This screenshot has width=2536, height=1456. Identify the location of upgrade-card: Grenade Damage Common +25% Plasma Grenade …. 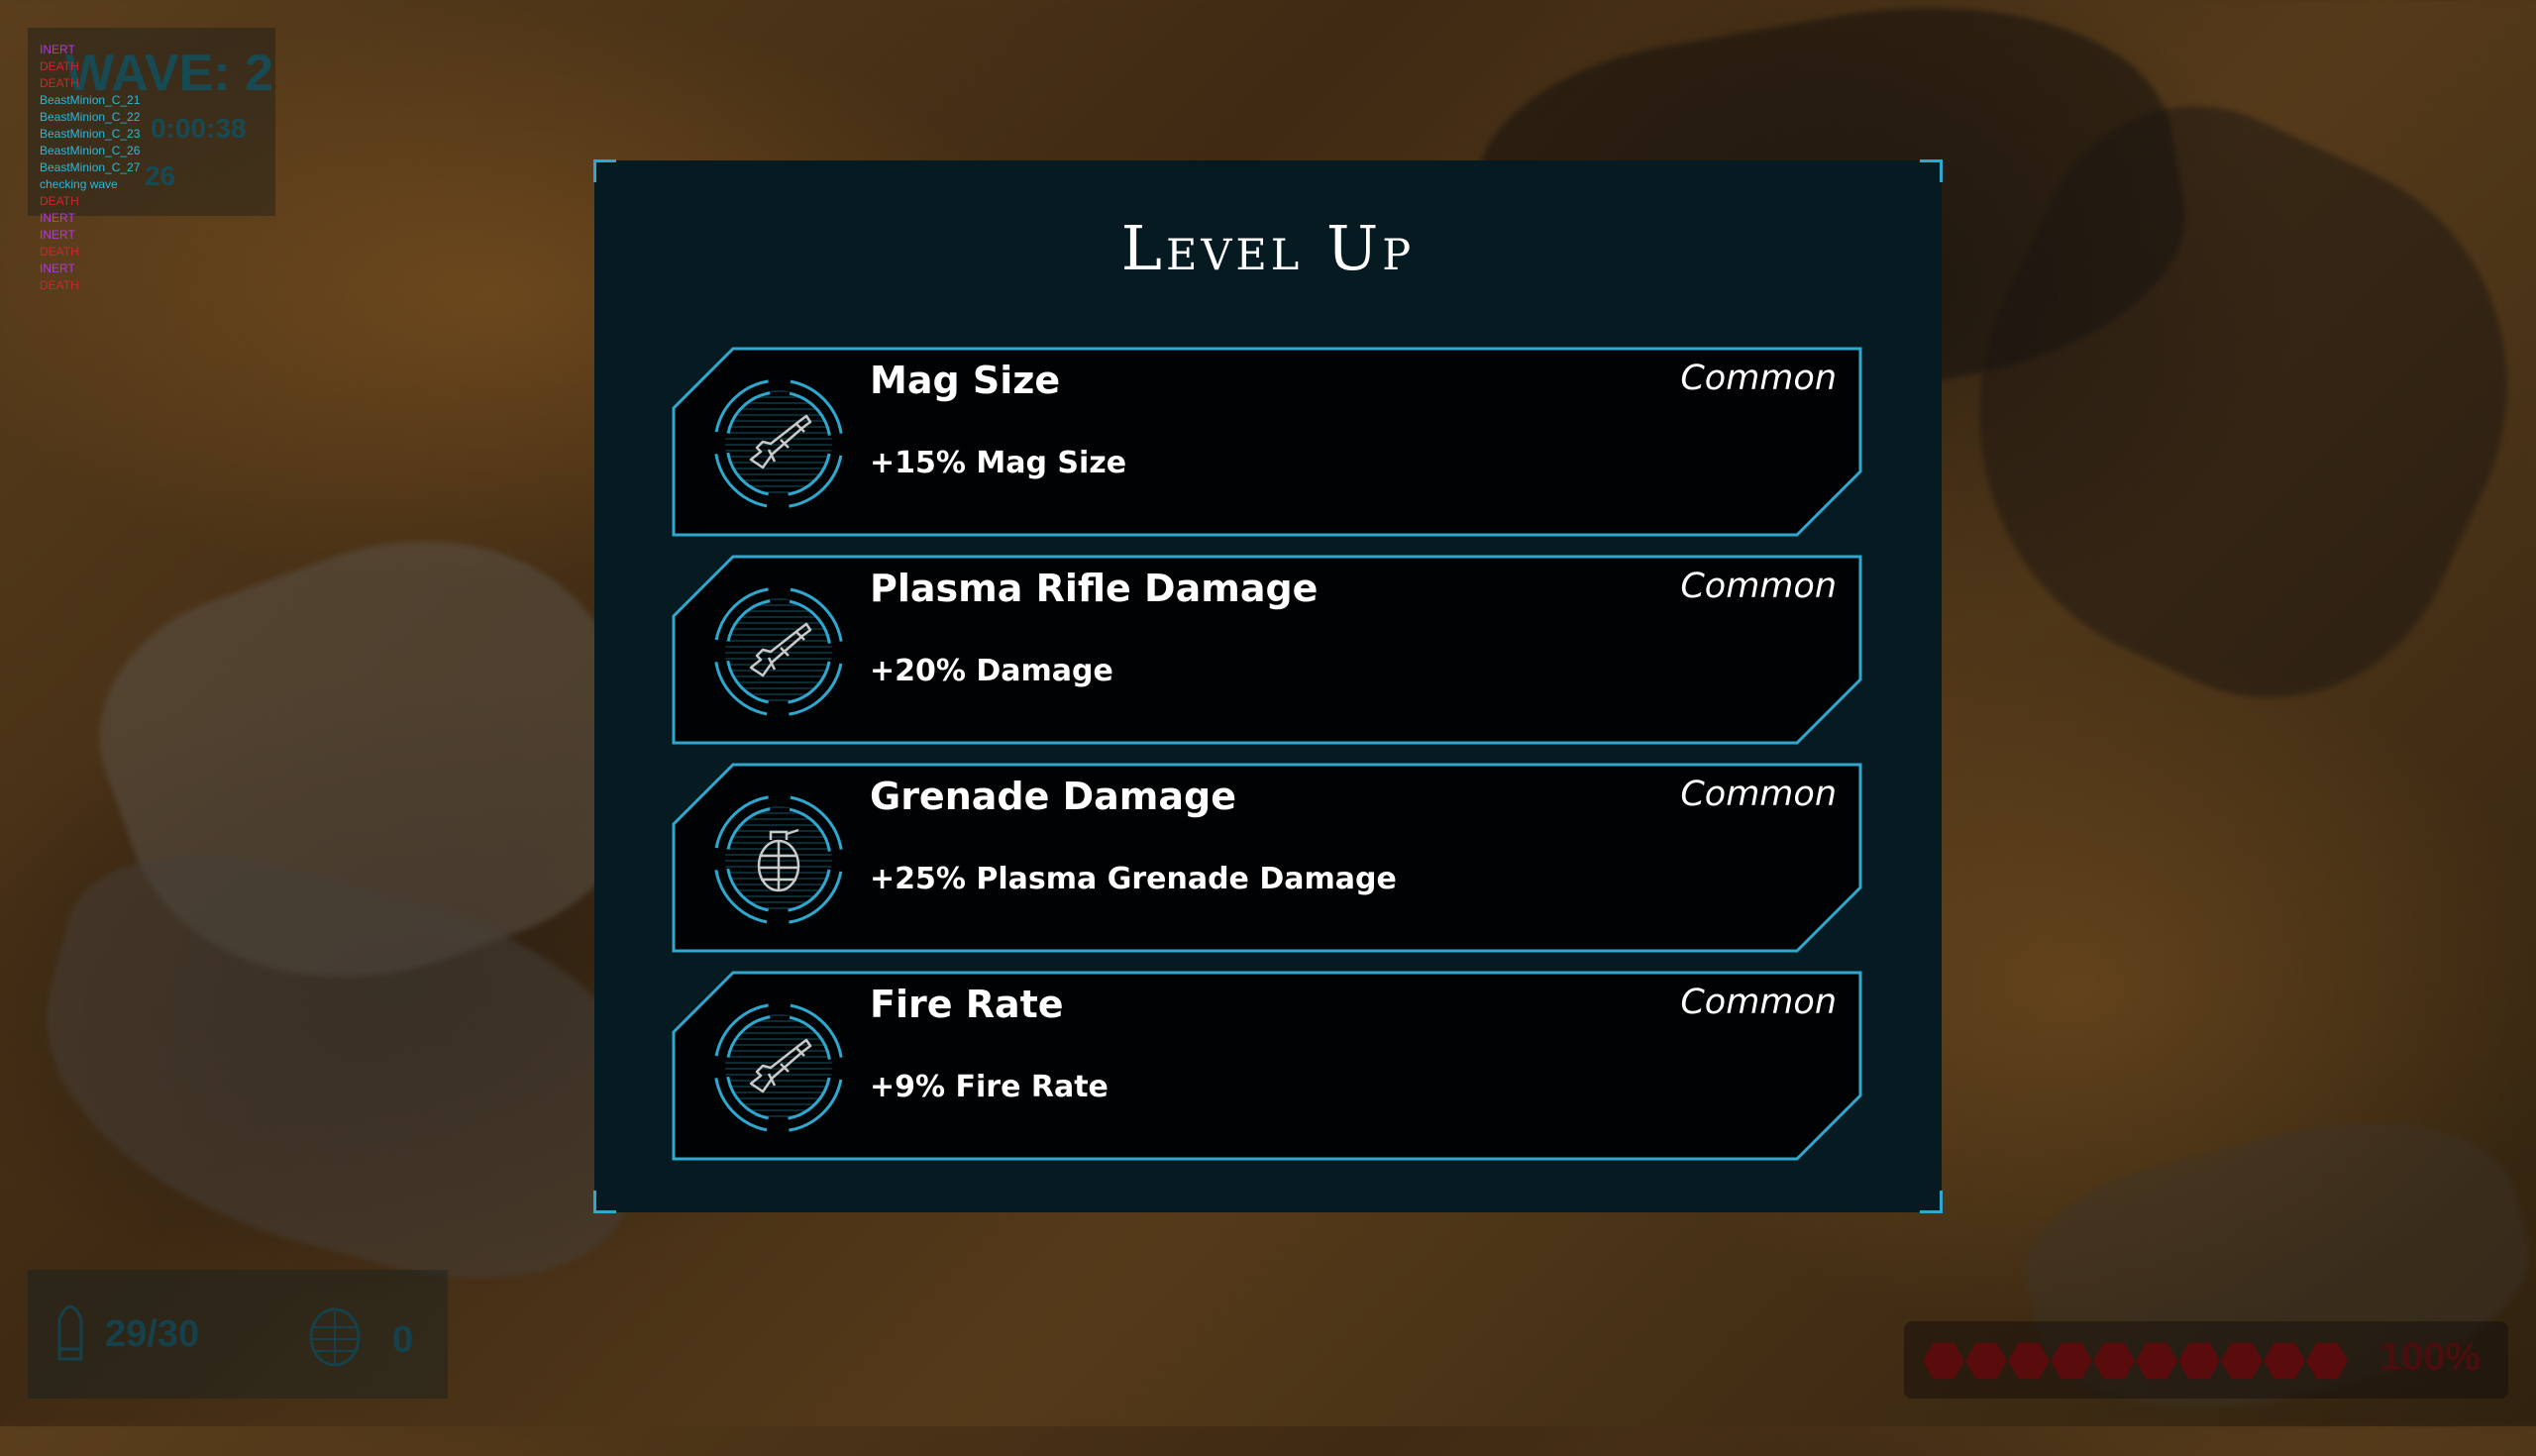
(1267, 858).